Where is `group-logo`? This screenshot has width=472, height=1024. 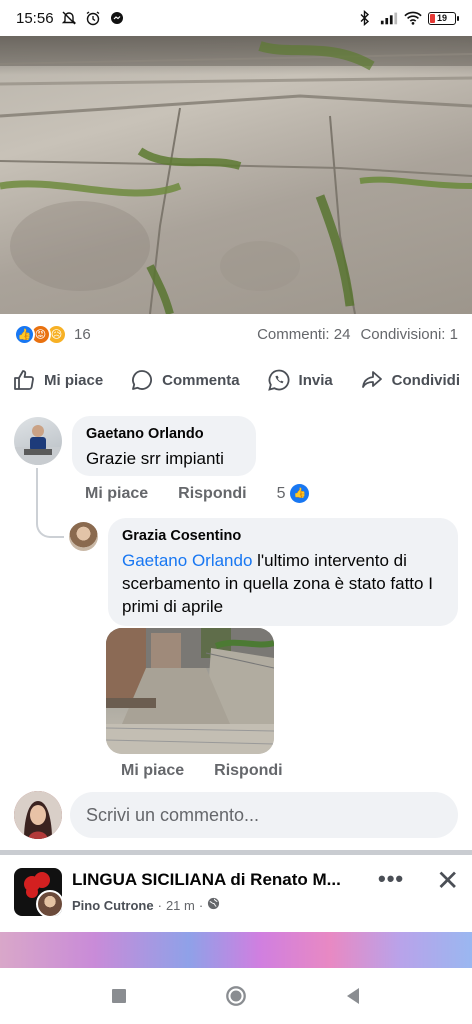 group-logo is located at coordinates (38, 892).